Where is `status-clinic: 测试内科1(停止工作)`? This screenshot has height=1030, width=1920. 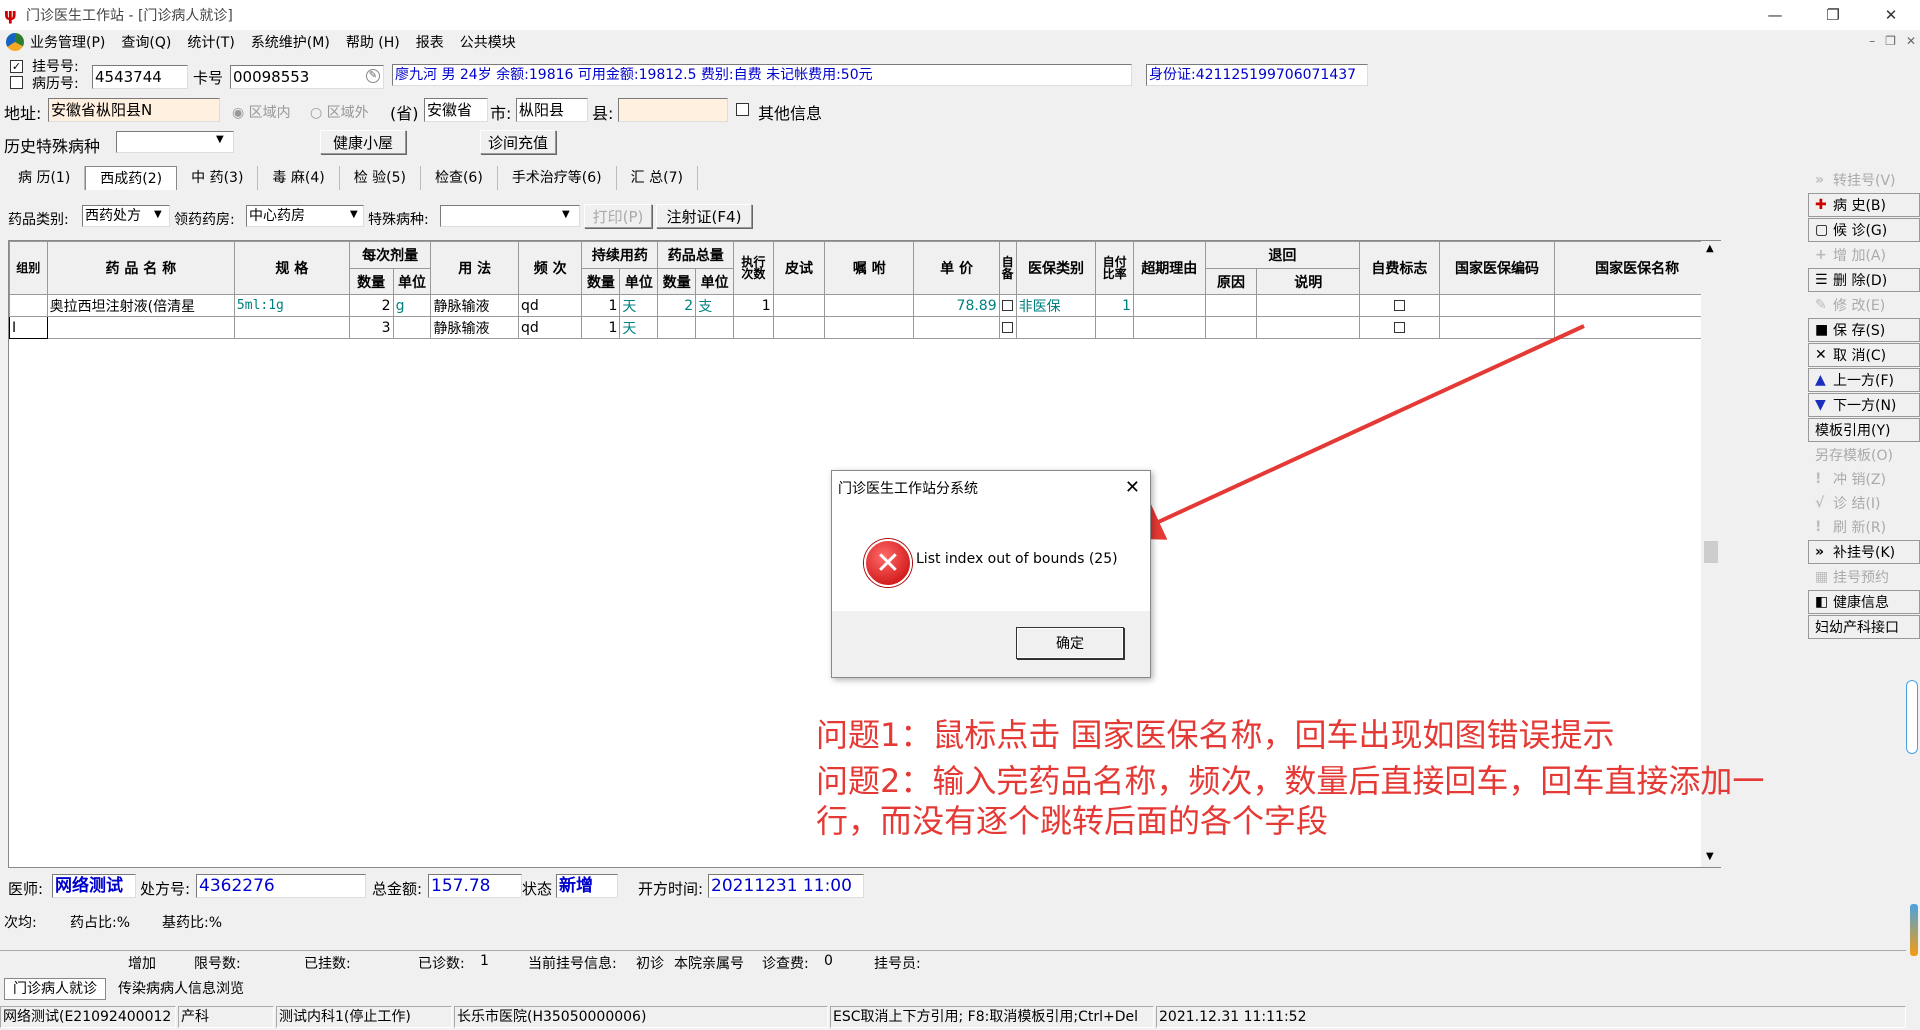 status-clinic: 测试内科1(停止工作) is located at coordinates (364, 1017).